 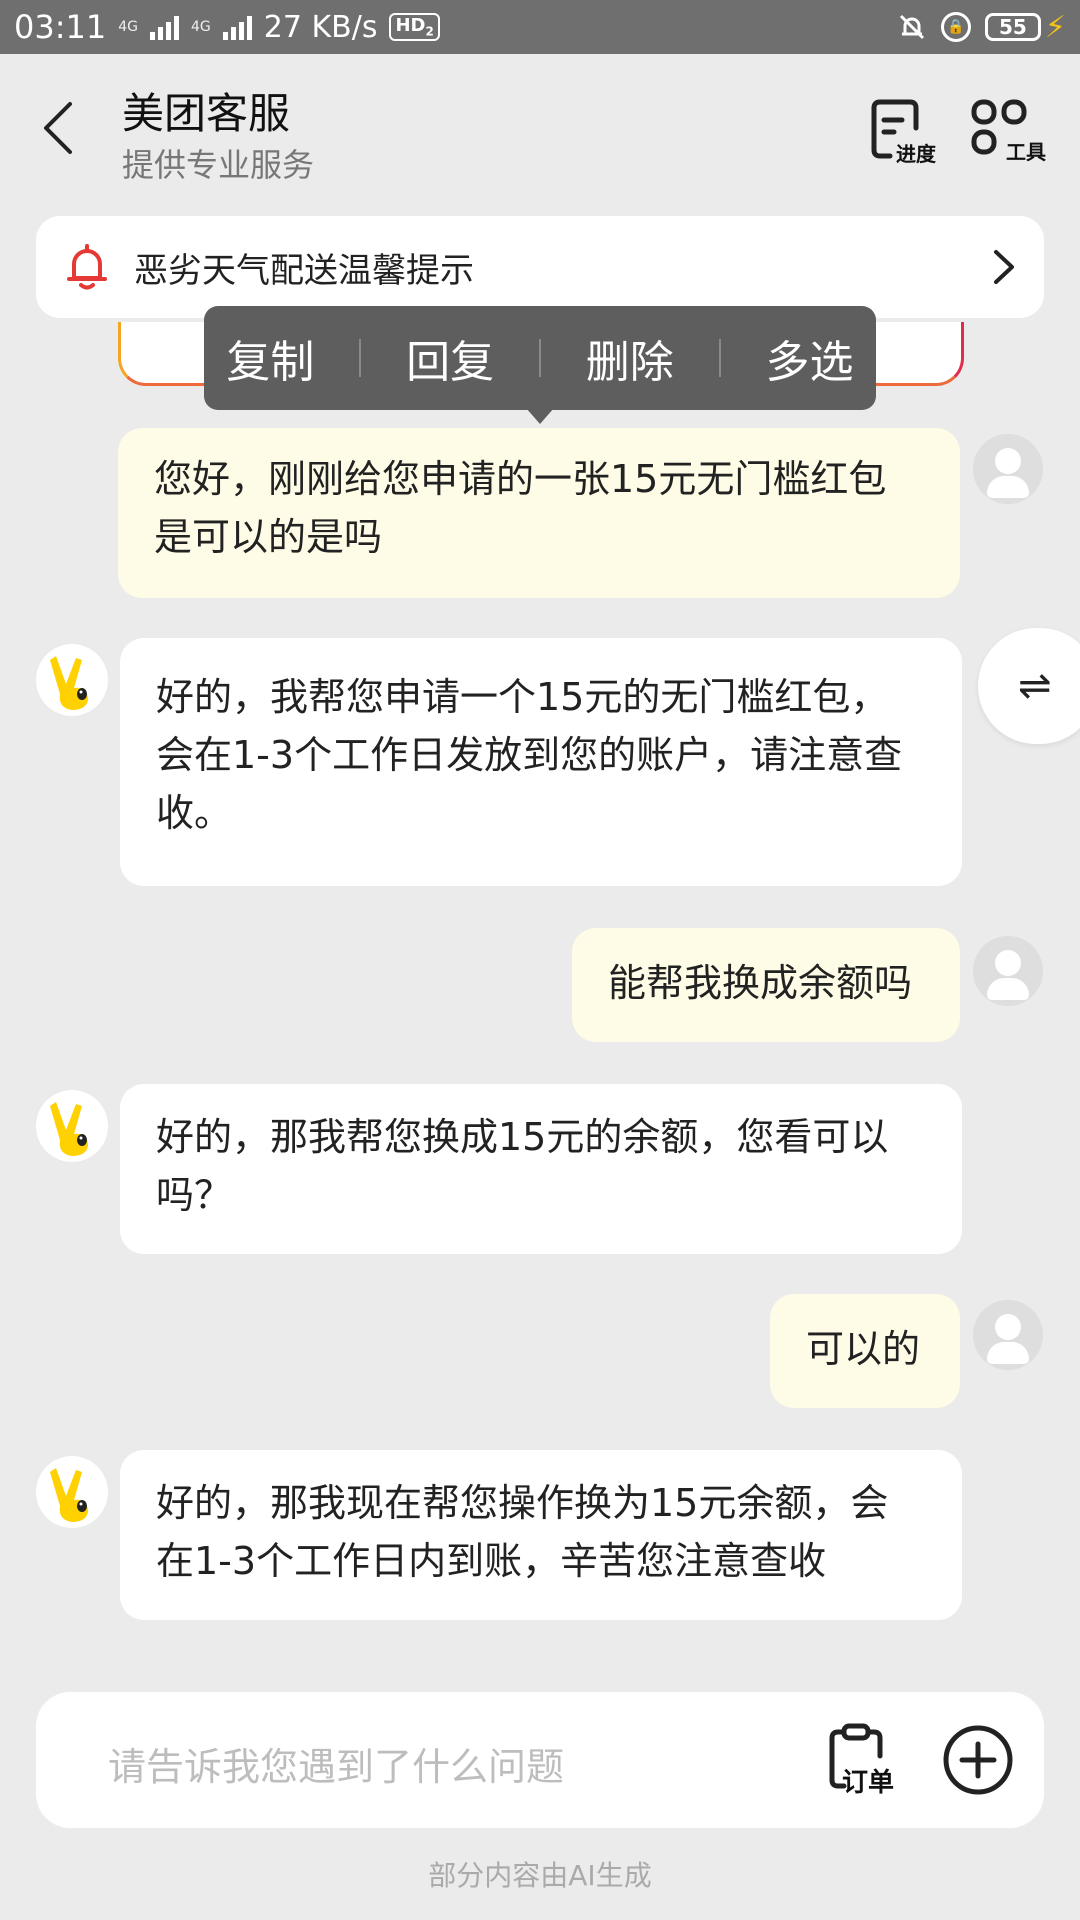 I want to click on message-text: 好的，那我现在帮您操作换为15元余额，会在1-3个工作日内到账，辛苦您注意查收, so click(x=522, y=1532).